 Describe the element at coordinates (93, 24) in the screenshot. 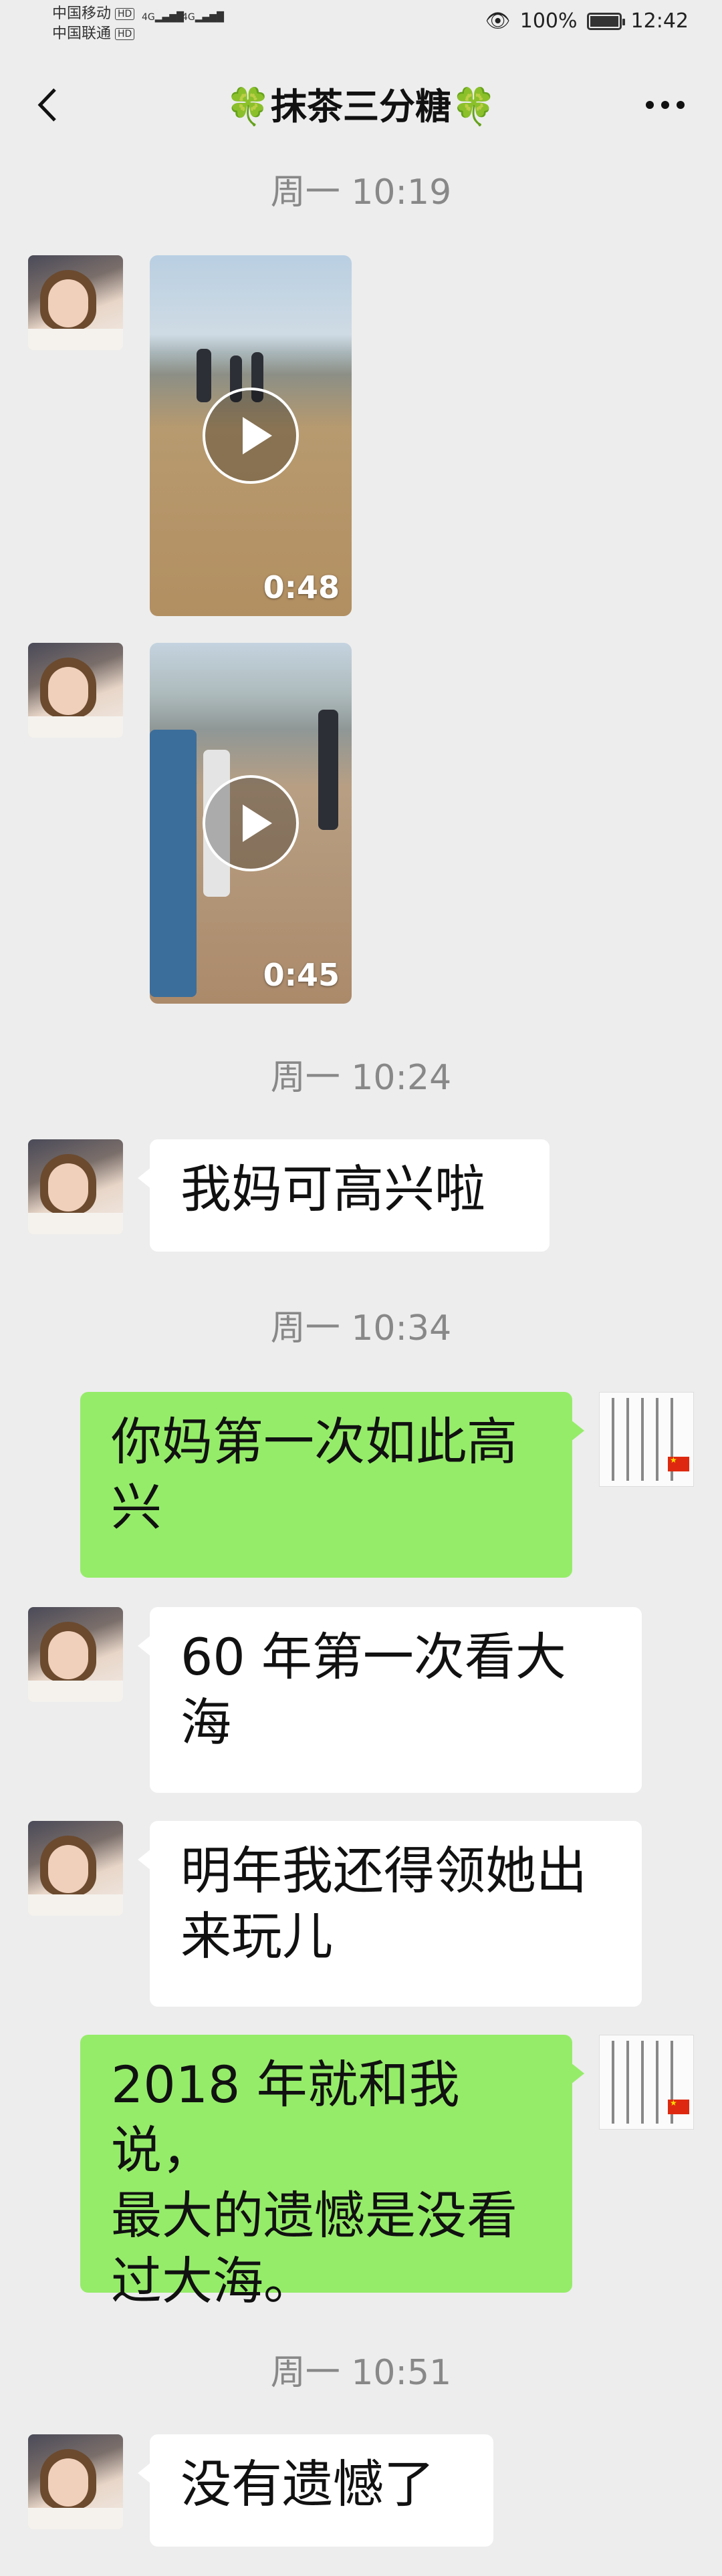

I see `carrier-info: 中国移动 HD 中国联通 HD` at that location.